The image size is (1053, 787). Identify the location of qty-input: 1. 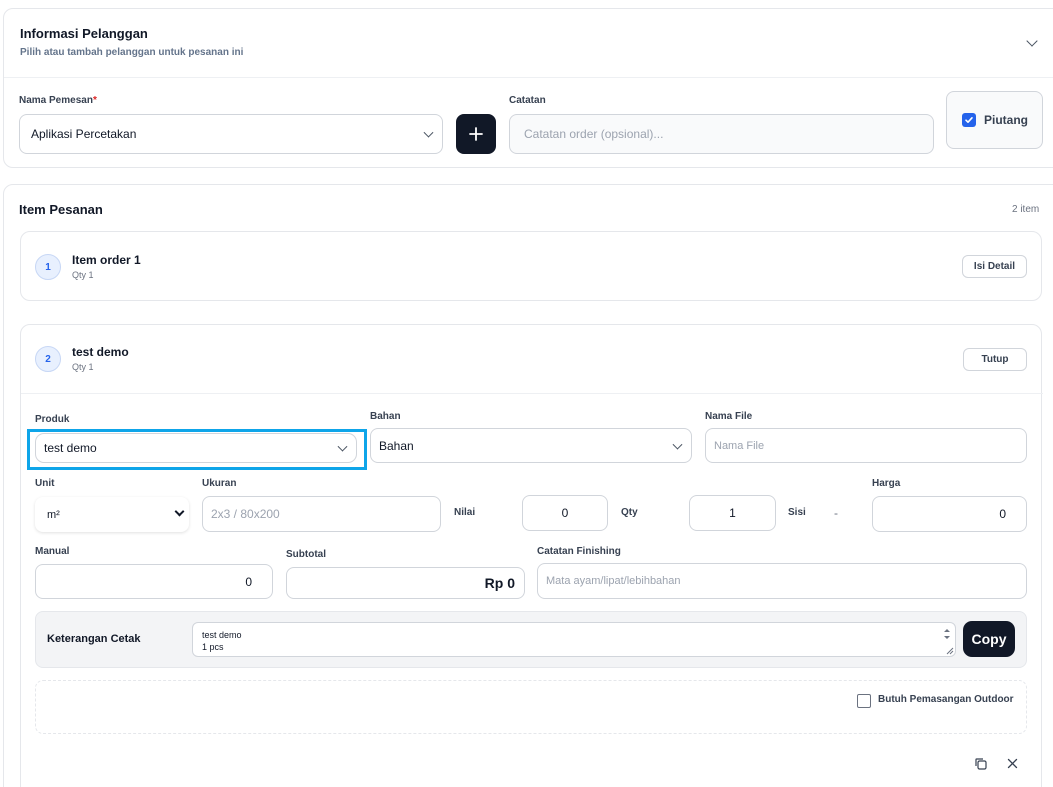
(732, 513).